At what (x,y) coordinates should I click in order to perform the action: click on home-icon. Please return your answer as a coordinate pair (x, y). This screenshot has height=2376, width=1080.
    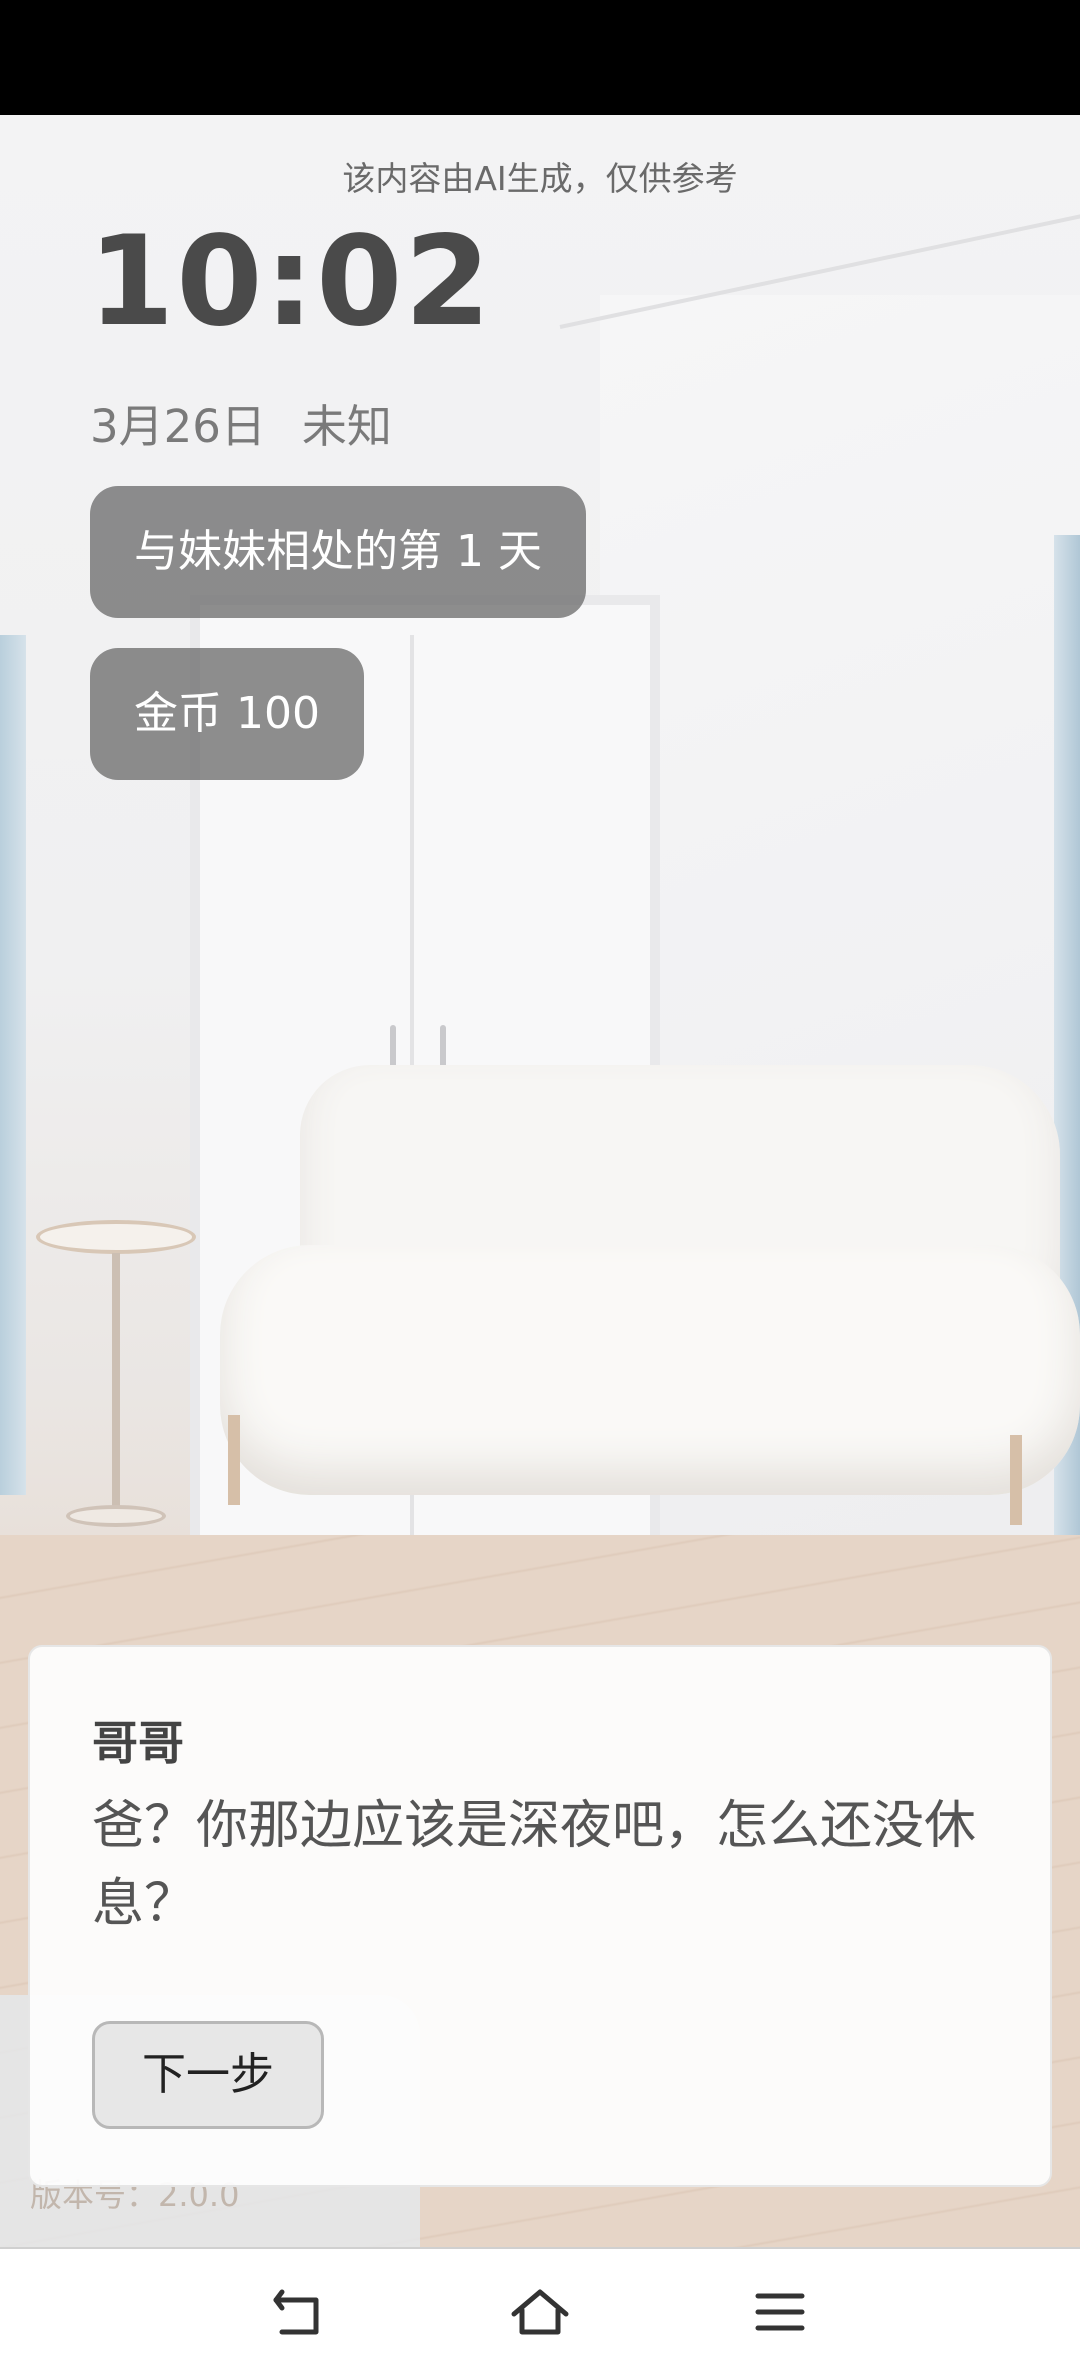
    Looking at the image, I should click on (540, 2312).